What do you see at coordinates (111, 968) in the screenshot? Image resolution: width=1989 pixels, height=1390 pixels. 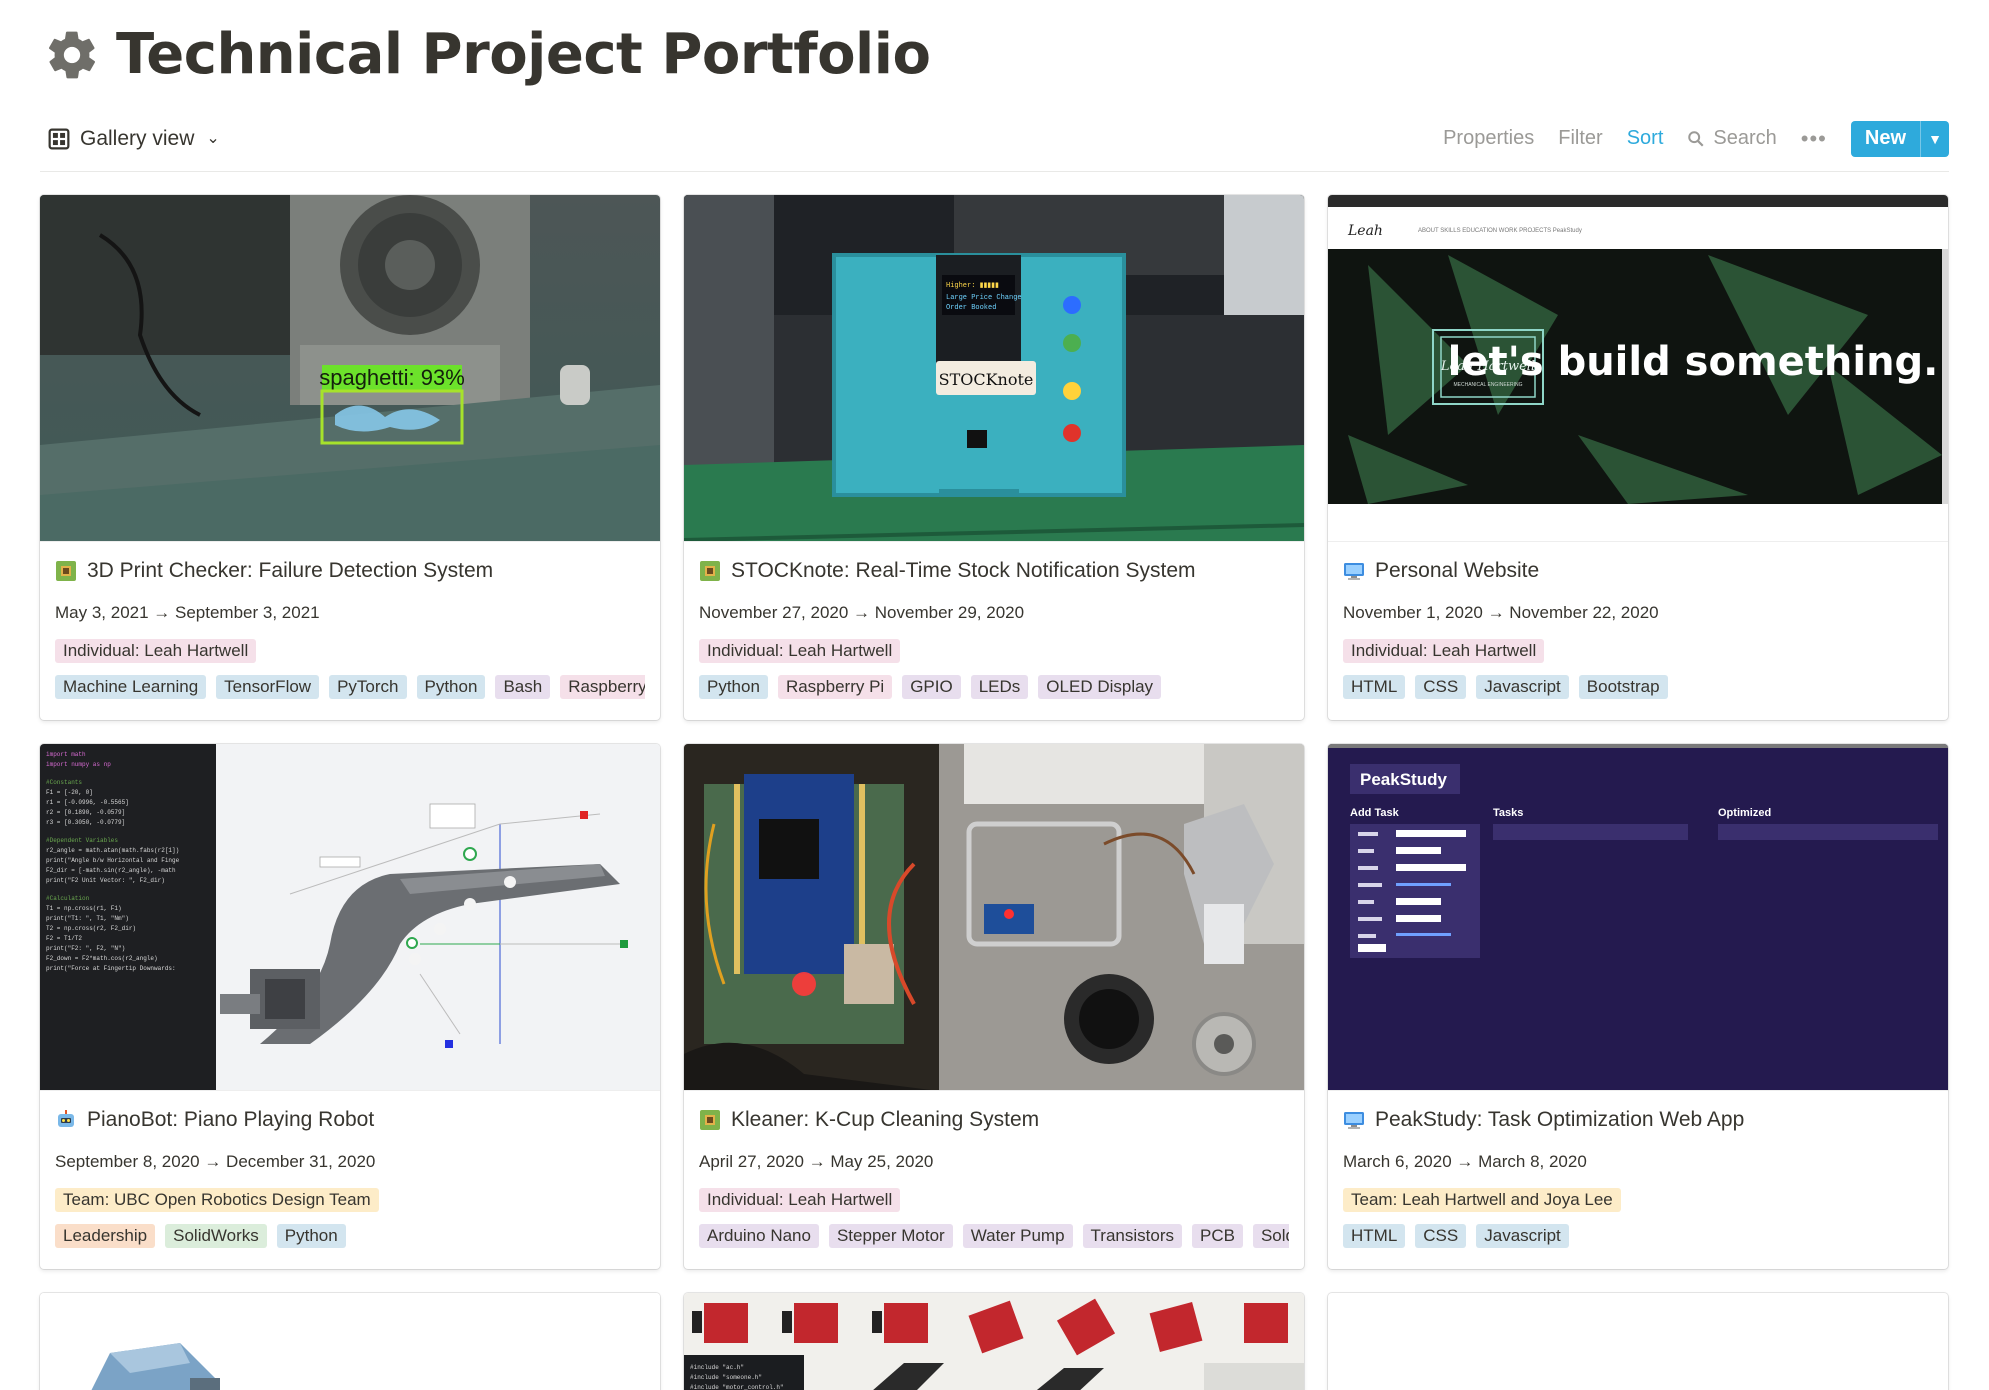 I see `svg-text:print("Force at Fingertip Down: print("Force at Fingertip Downwards:` at bounding box center [111, 968].